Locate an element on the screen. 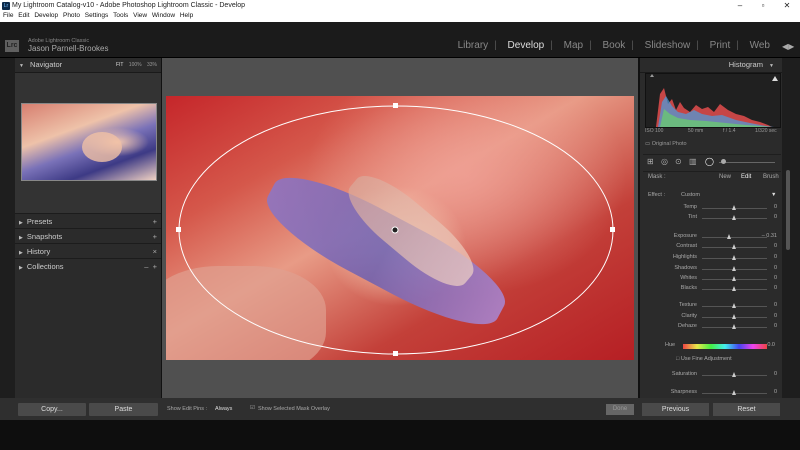  presets-section: ▶ Presets + is located at coordinates (88, 221).